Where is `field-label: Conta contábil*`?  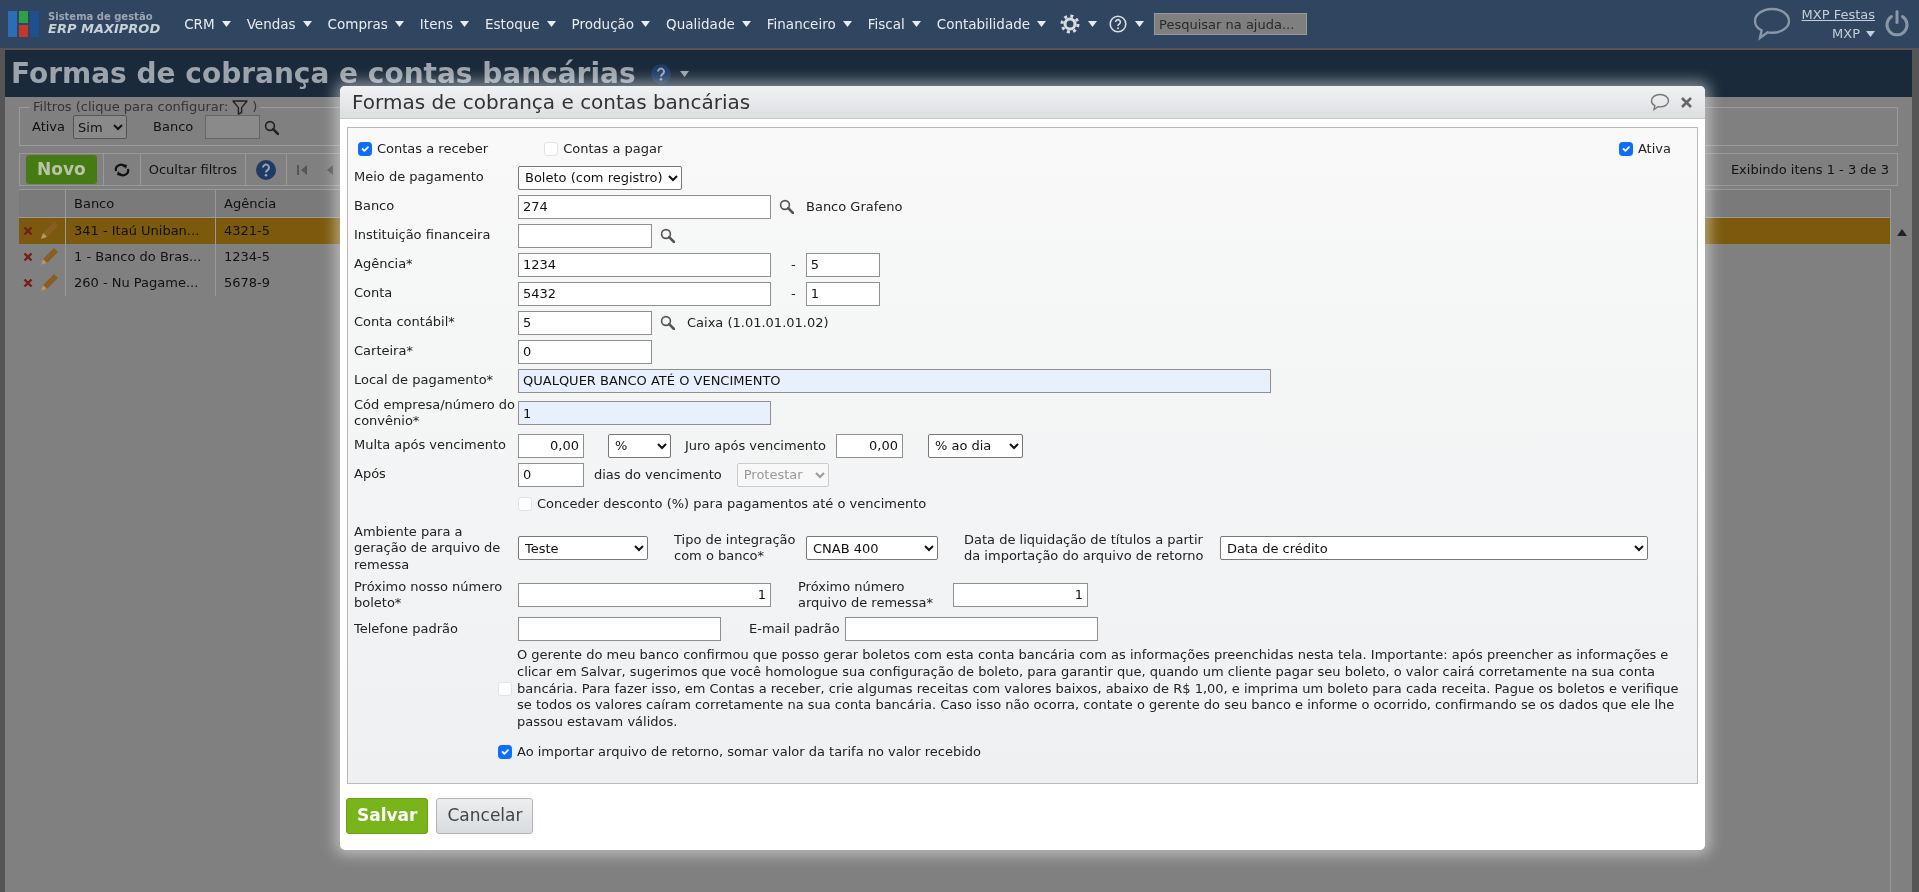
field-label: Conta contábil* is located at coordinates (405, 322).